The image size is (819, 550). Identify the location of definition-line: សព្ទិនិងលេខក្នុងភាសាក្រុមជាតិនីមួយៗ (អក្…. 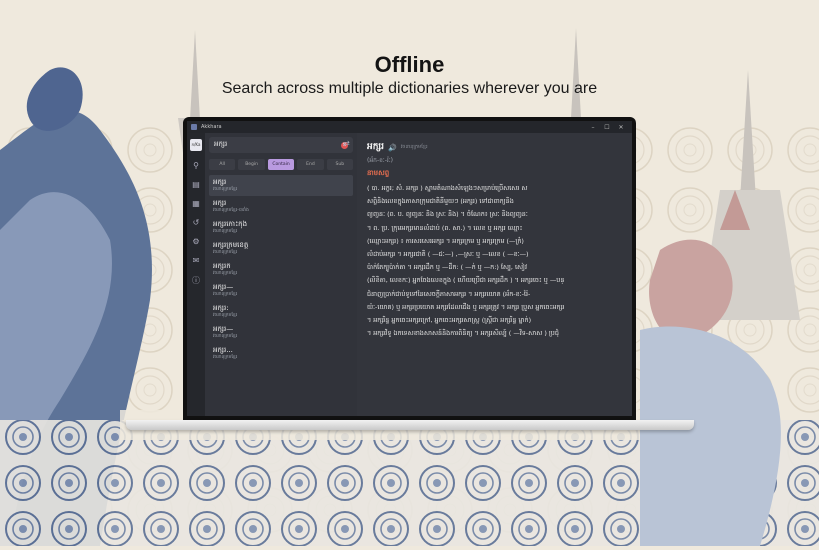
(440, 201).